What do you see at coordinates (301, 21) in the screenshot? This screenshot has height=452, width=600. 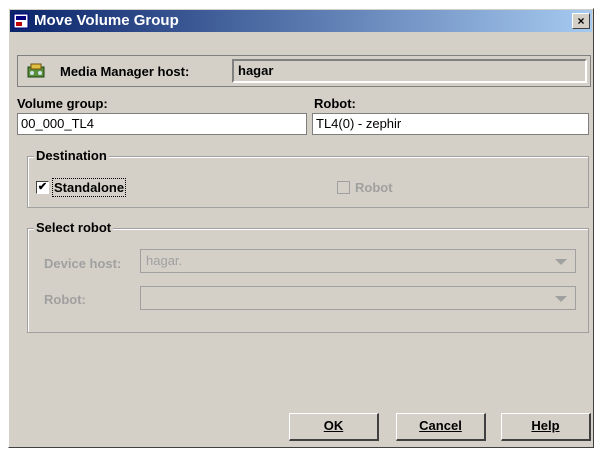 I see `title-bar: Move Volume Group ×` at bounding box center [301, 21].